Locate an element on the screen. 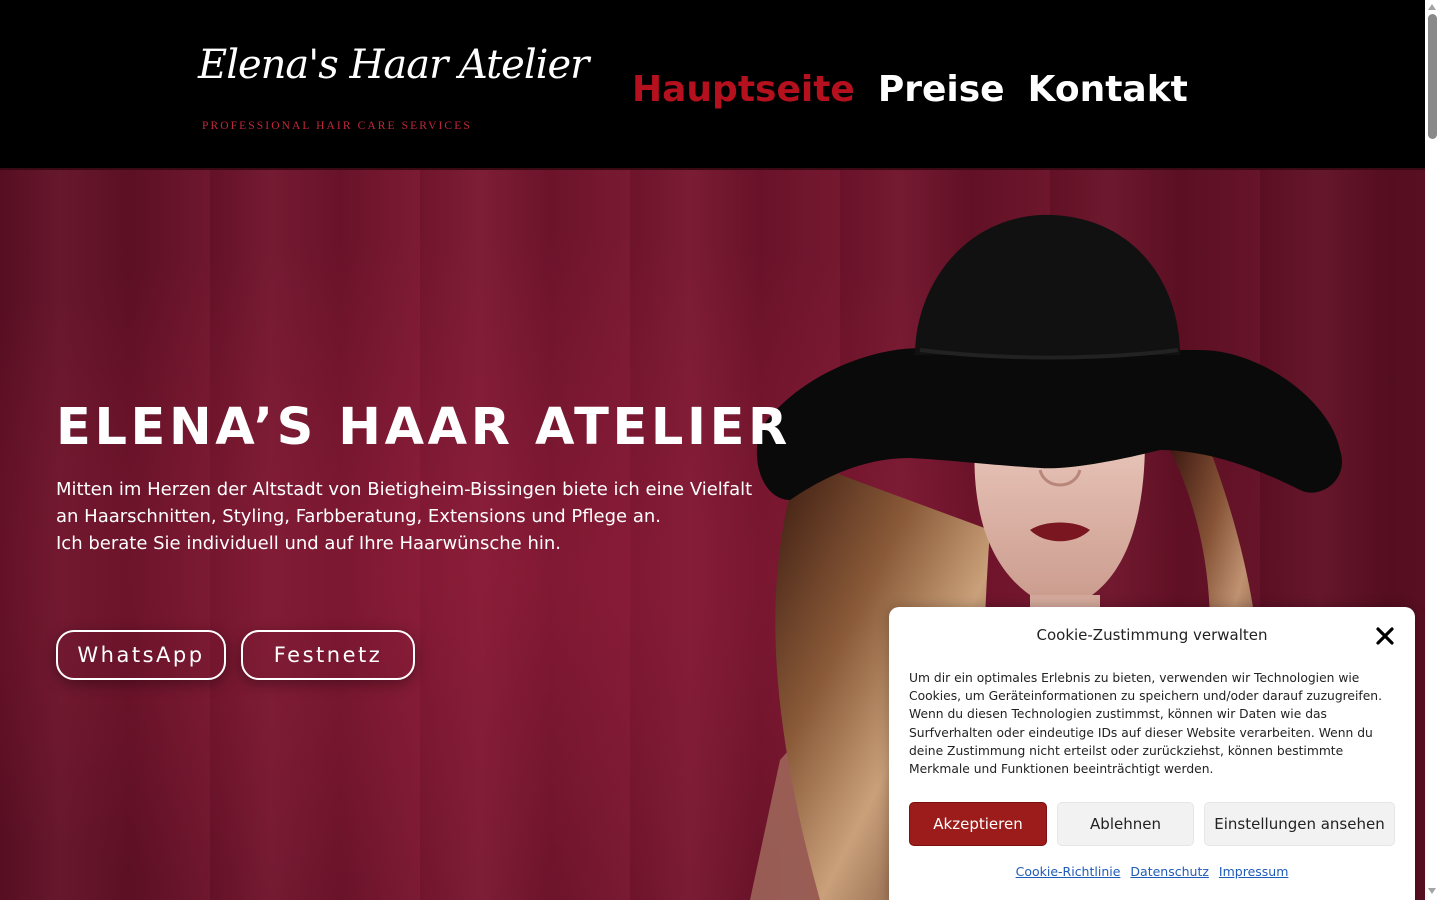 The height and width of the screenshot is (900, 1440). logo-script-text: Elena's Haar Atelier is located at coordinates (393, 65).